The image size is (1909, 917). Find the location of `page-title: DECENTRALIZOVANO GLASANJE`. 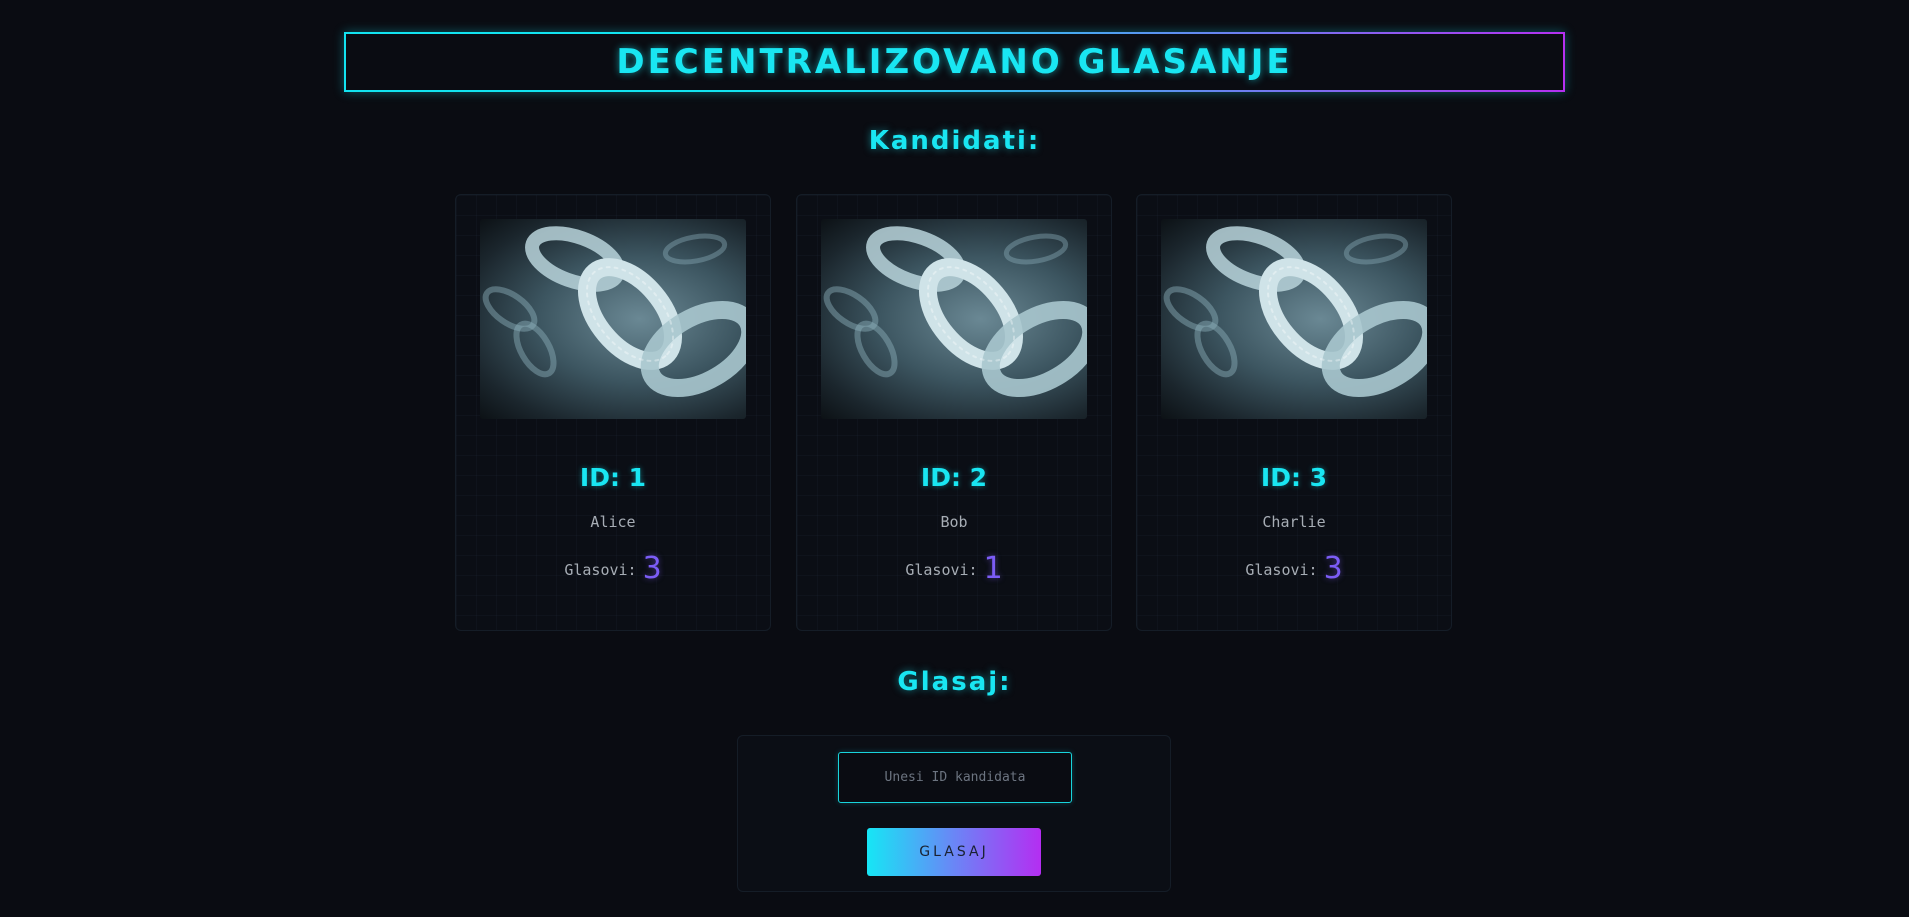

page-title: DECENTRALIZOVANO GLASANJE is located at coordinates (954, 62).